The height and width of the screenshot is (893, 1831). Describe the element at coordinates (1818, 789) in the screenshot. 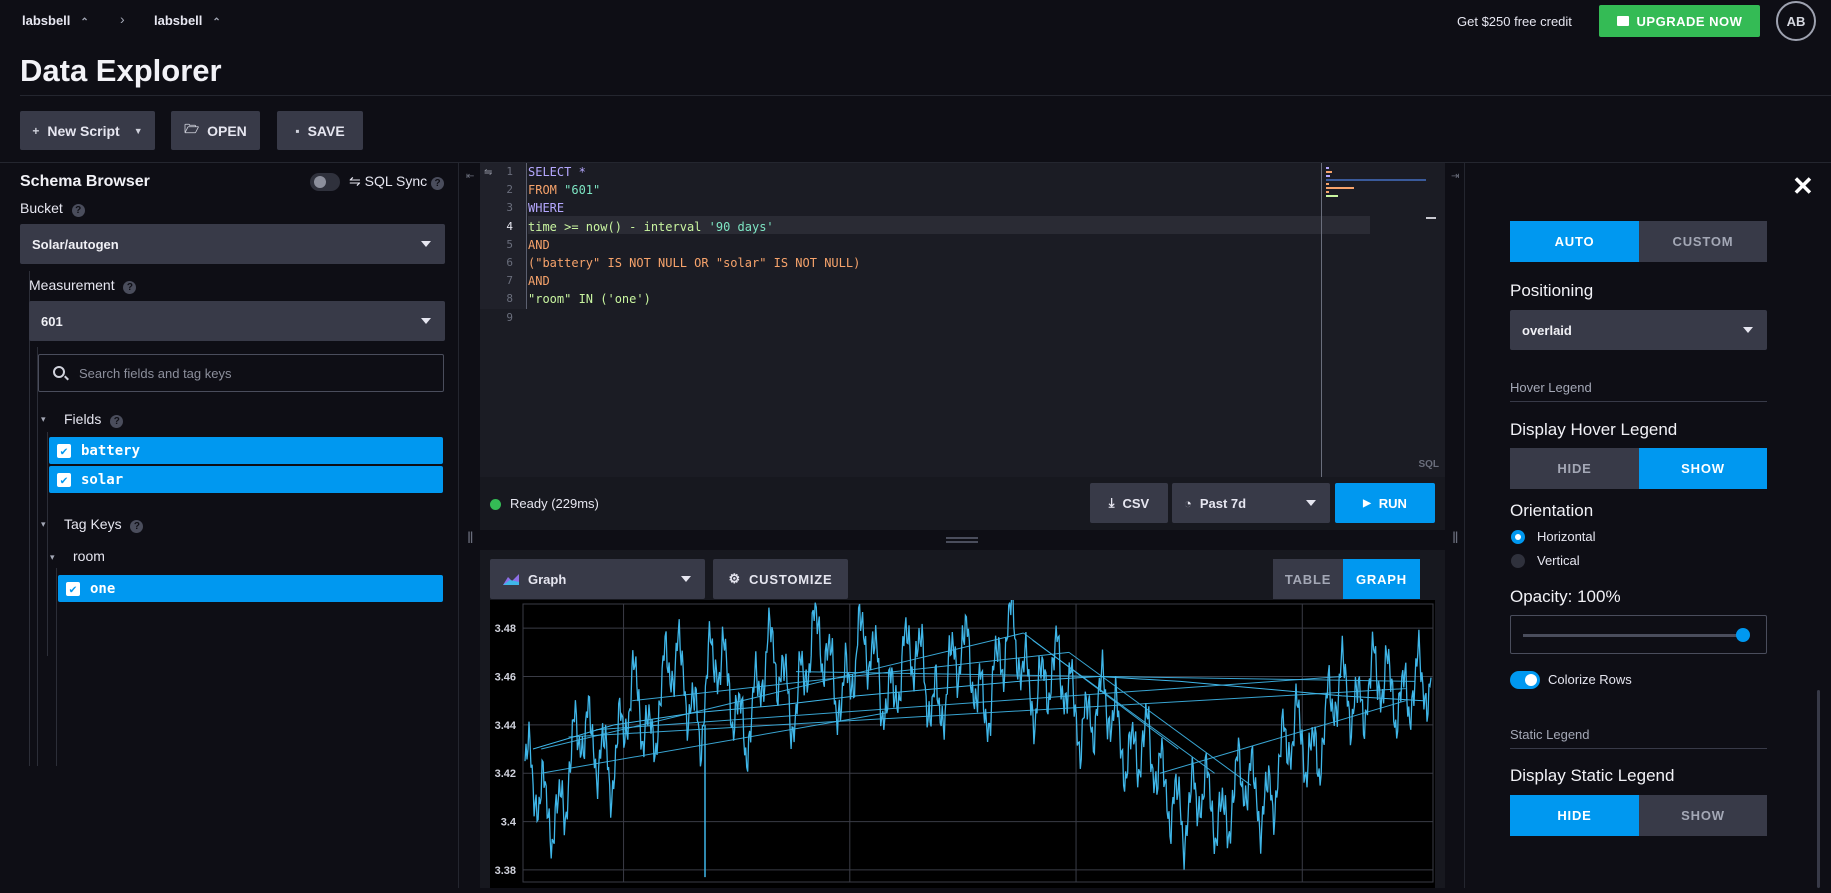

I see `panel-scrollbar` at that location.